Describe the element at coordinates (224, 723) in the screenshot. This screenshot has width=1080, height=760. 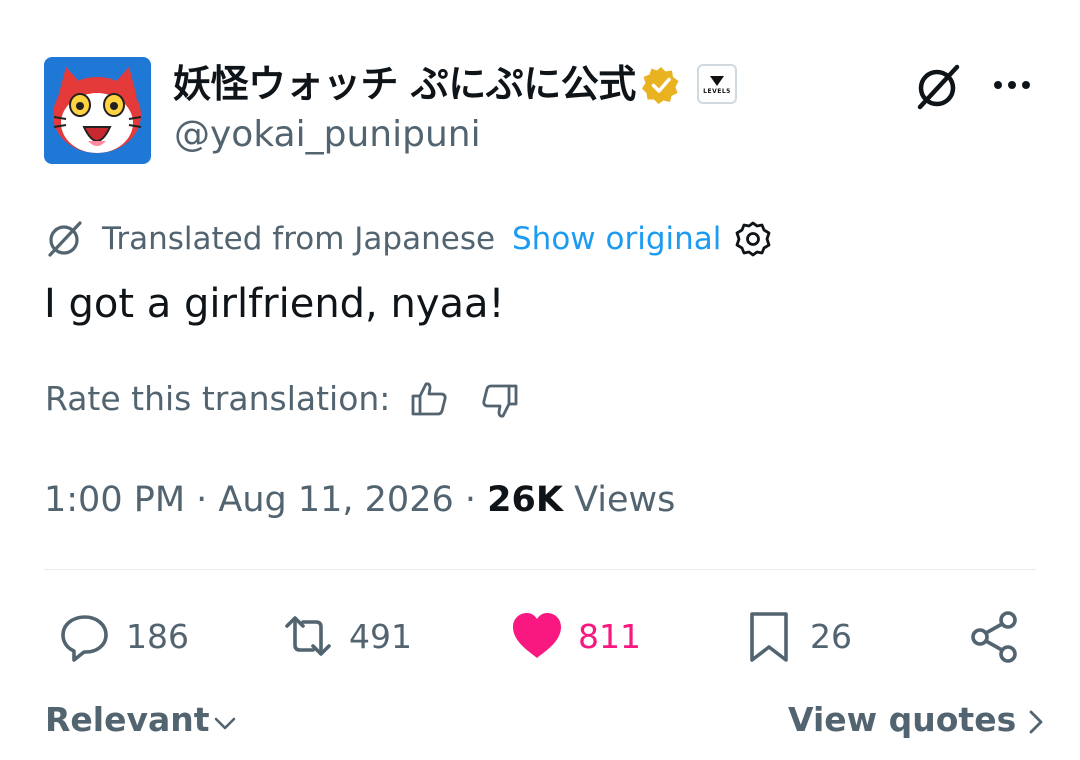
I see `chevron-down-icon` at that location.